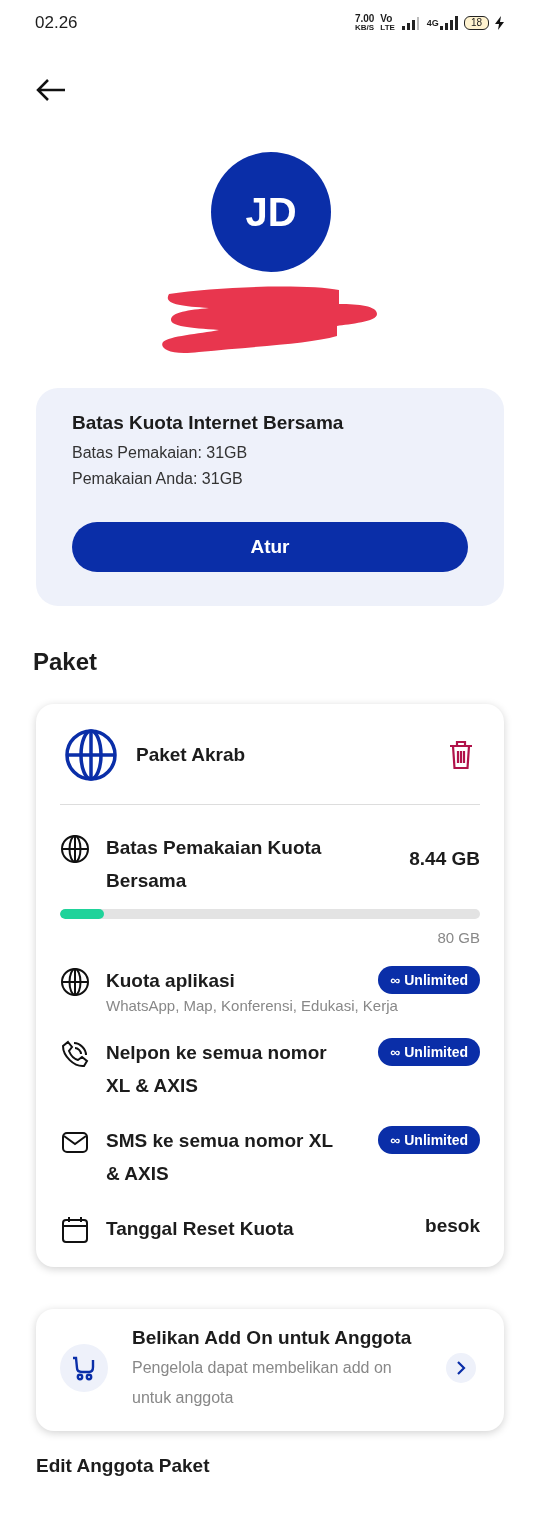 The height and width of the screenshot is (1536, 540). I want to click on package-name: Paket Akrab, so click(191, 755).